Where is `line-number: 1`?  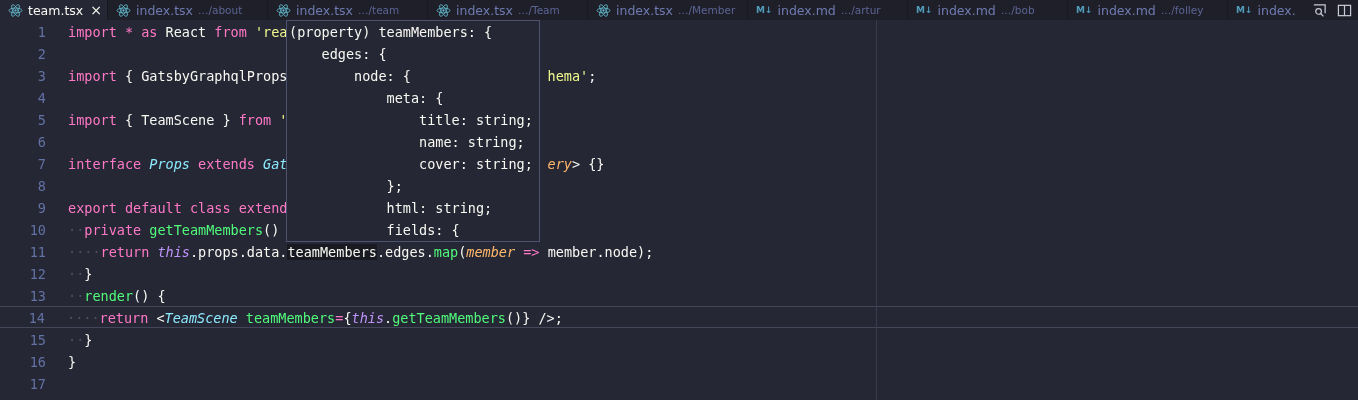 line-number: 1 is located at coordinates (41, 32).